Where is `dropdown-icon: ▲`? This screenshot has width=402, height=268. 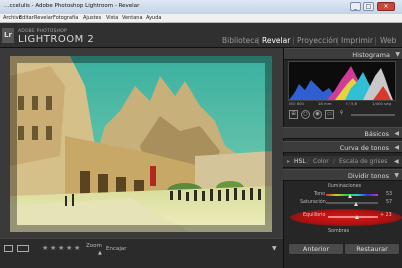 dropdown-icon: ▲ is located at coordinates (100, 253).